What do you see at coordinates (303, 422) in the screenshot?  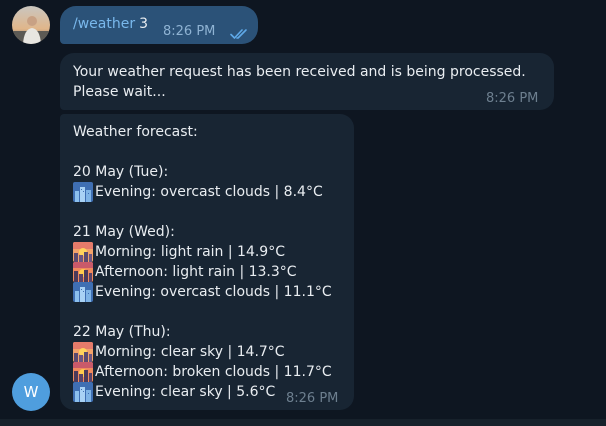 I see `input-area-edge` at bounding box center [303, 422].